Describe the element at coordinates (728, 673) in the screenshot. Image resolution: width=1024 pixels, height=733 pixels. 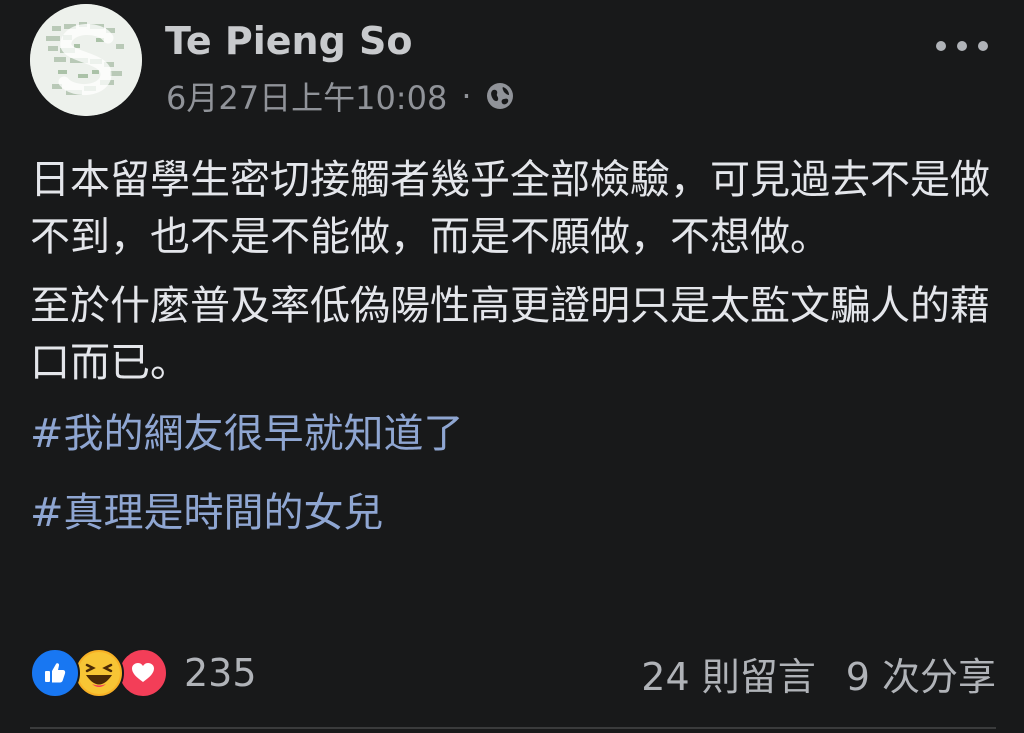
I see `comments-count-link: 24 則留言` at that location.